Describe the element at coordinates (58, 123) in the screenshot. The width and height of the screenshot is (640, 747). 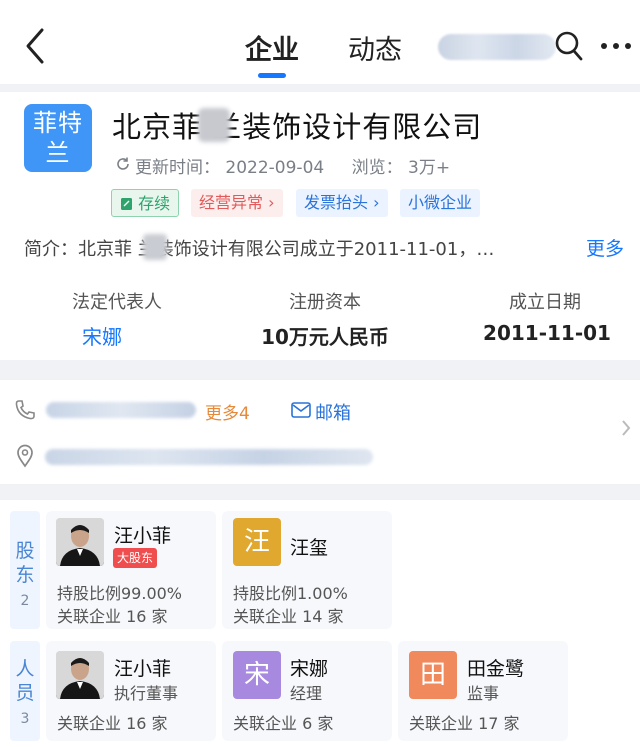
I see `logo-line-1: 菲特` at that location.